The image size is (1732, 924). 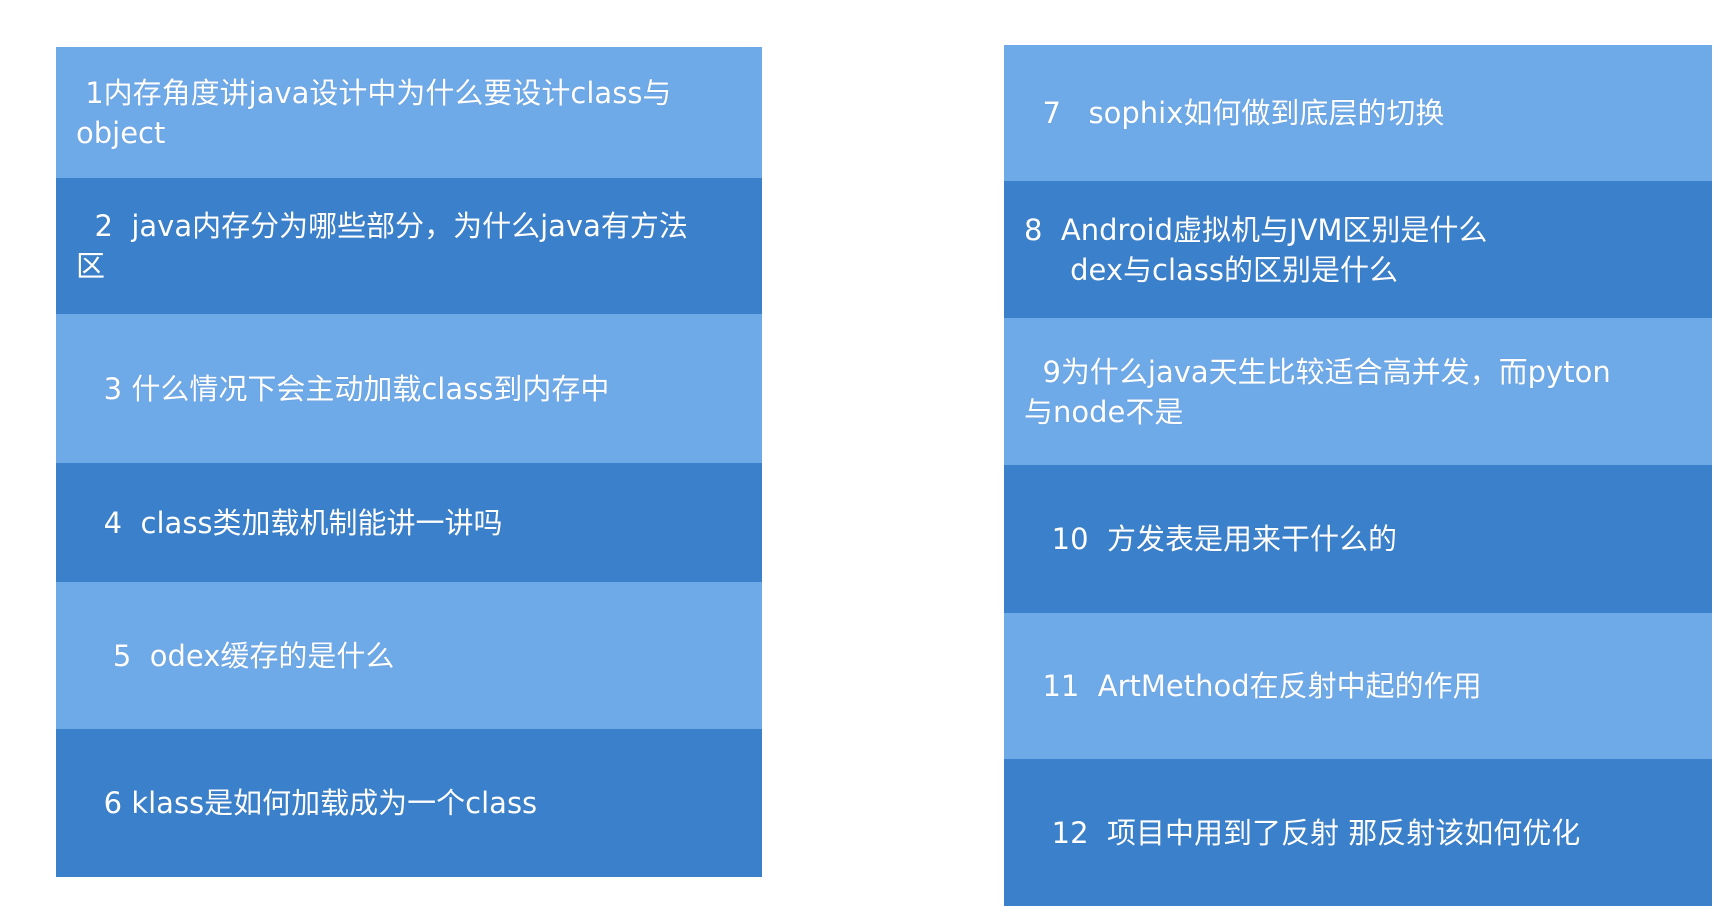 I want to click on question-cell-2: 2 java内存分为哪些部分，为什么java有方法 区, so click(x=409, y=246).